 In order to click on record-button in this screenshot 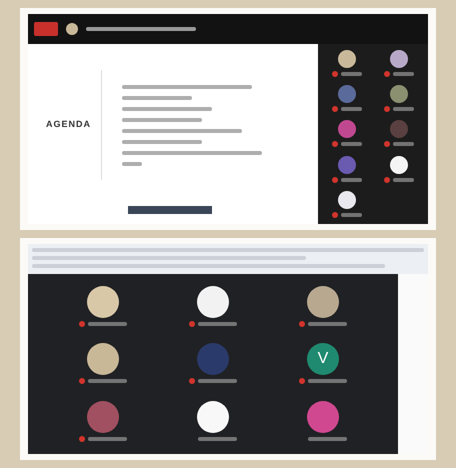, I will do `click(46, 29)`.